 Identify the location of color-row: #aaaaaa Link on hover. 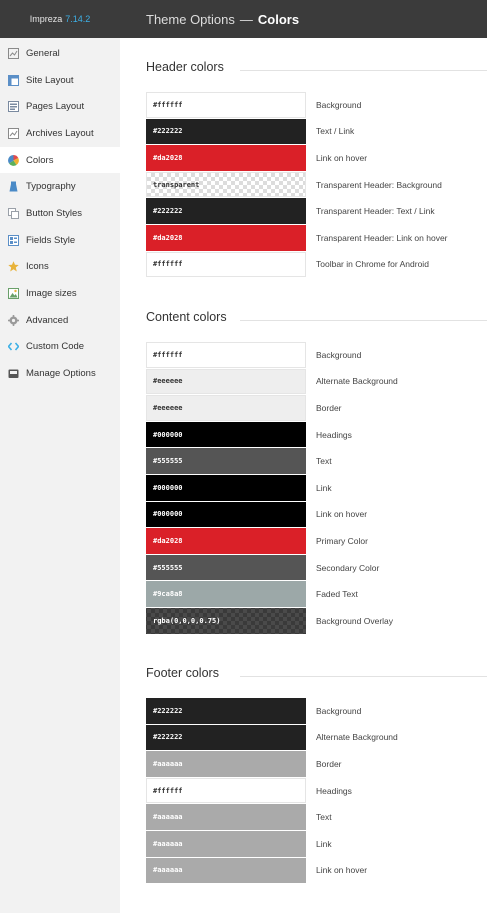
(316, 871).